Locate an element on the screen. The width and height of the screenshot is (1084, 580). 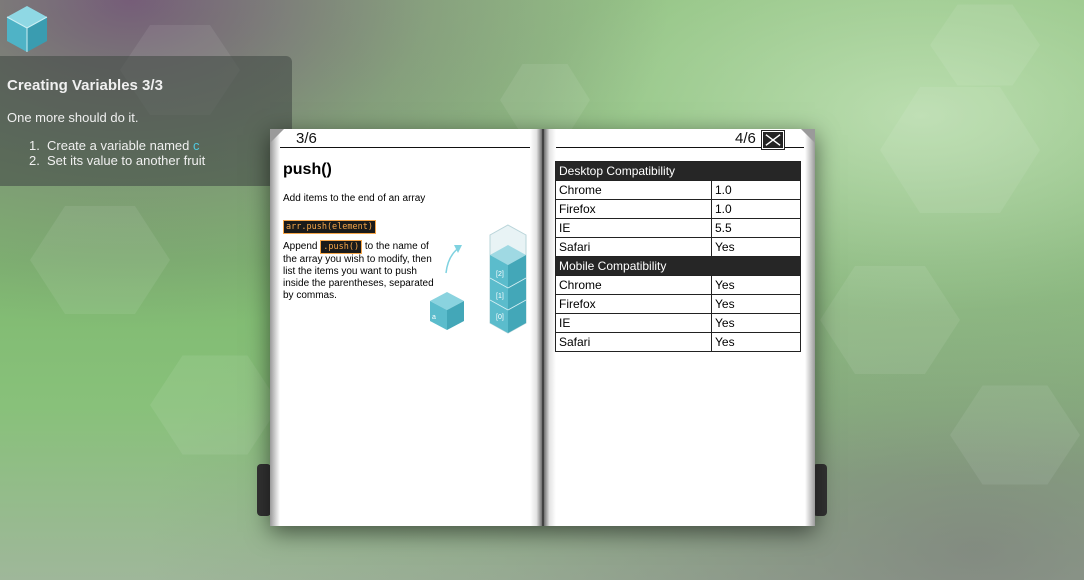
syntax-code: arr.push(element) is located at coordinates (329, 227).